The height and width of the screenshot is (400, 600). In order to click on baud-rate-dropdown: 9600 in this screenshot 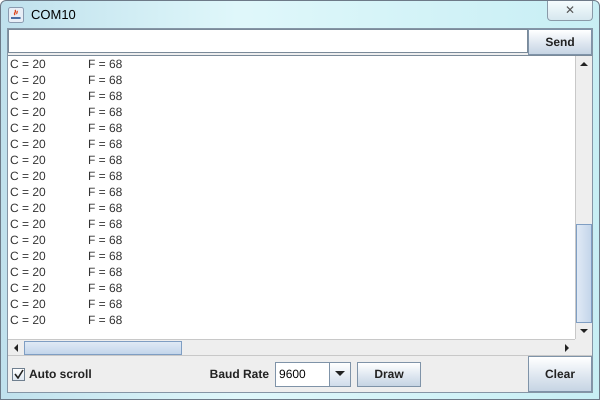, I will do `click(313, 374)`.